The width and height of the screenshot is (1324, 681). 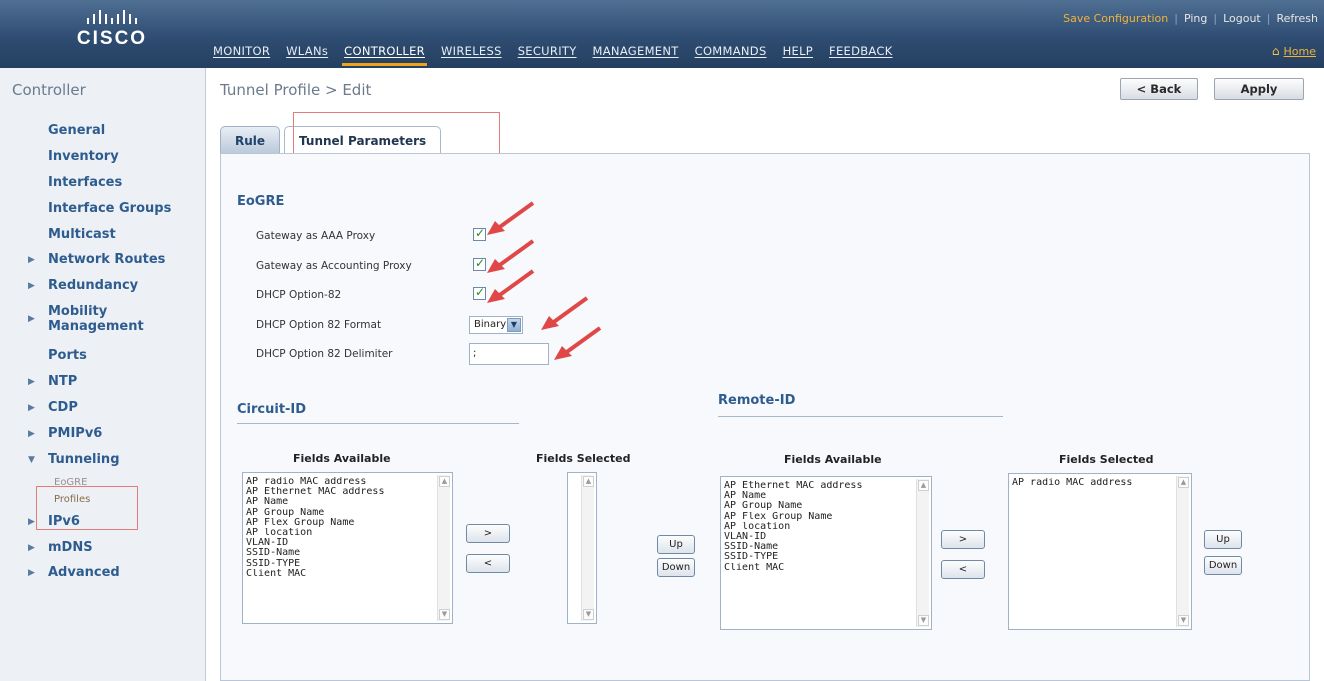 What do you see at coordinates (1242, 18) in the screenshot?
I see `logout-link: Logout` at bounding box center [1242, 18].